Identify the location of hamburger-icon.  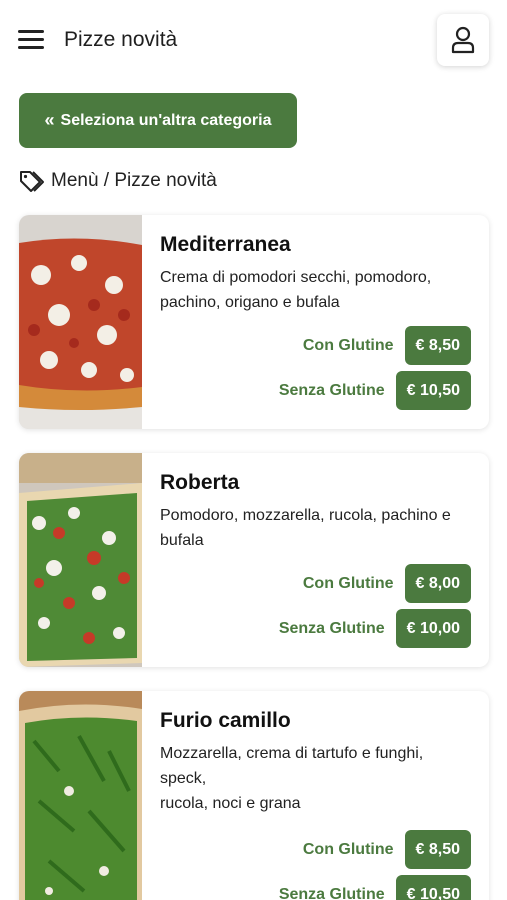
(31, 40).